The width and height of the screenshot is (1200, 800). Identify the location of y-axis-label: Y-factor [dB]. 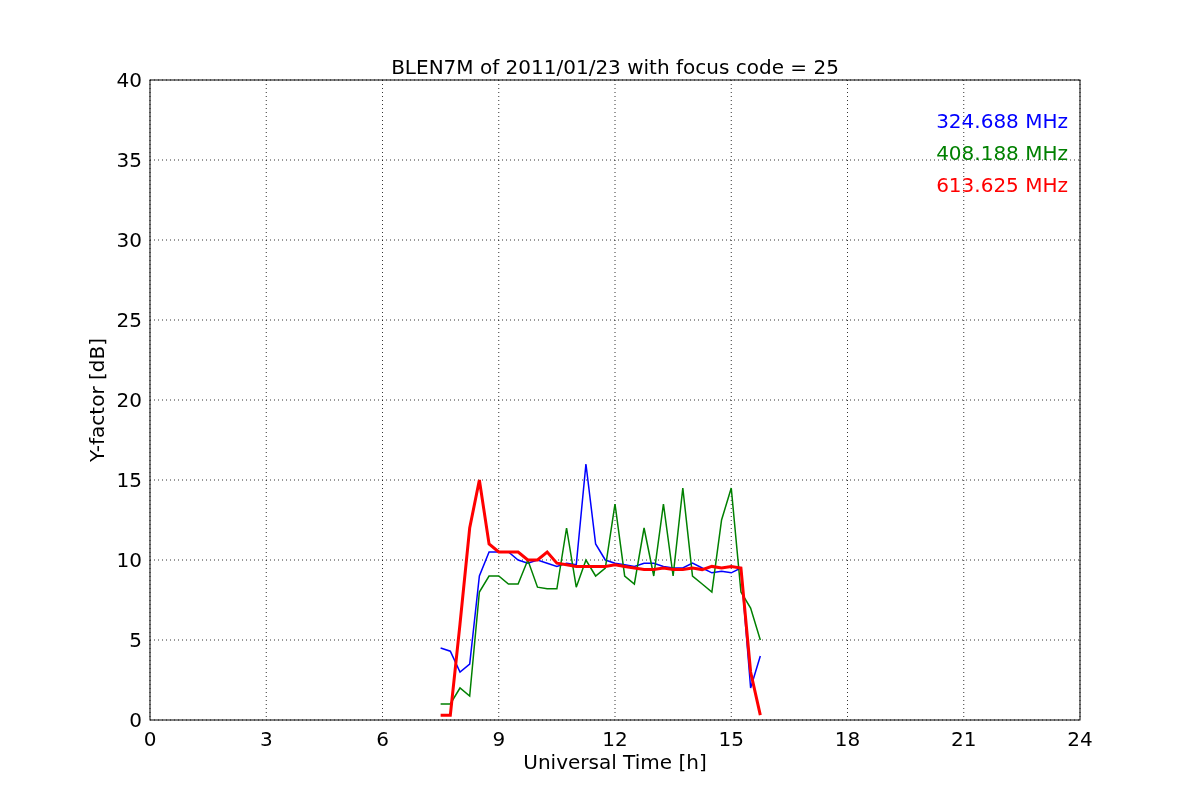
(97, 400).